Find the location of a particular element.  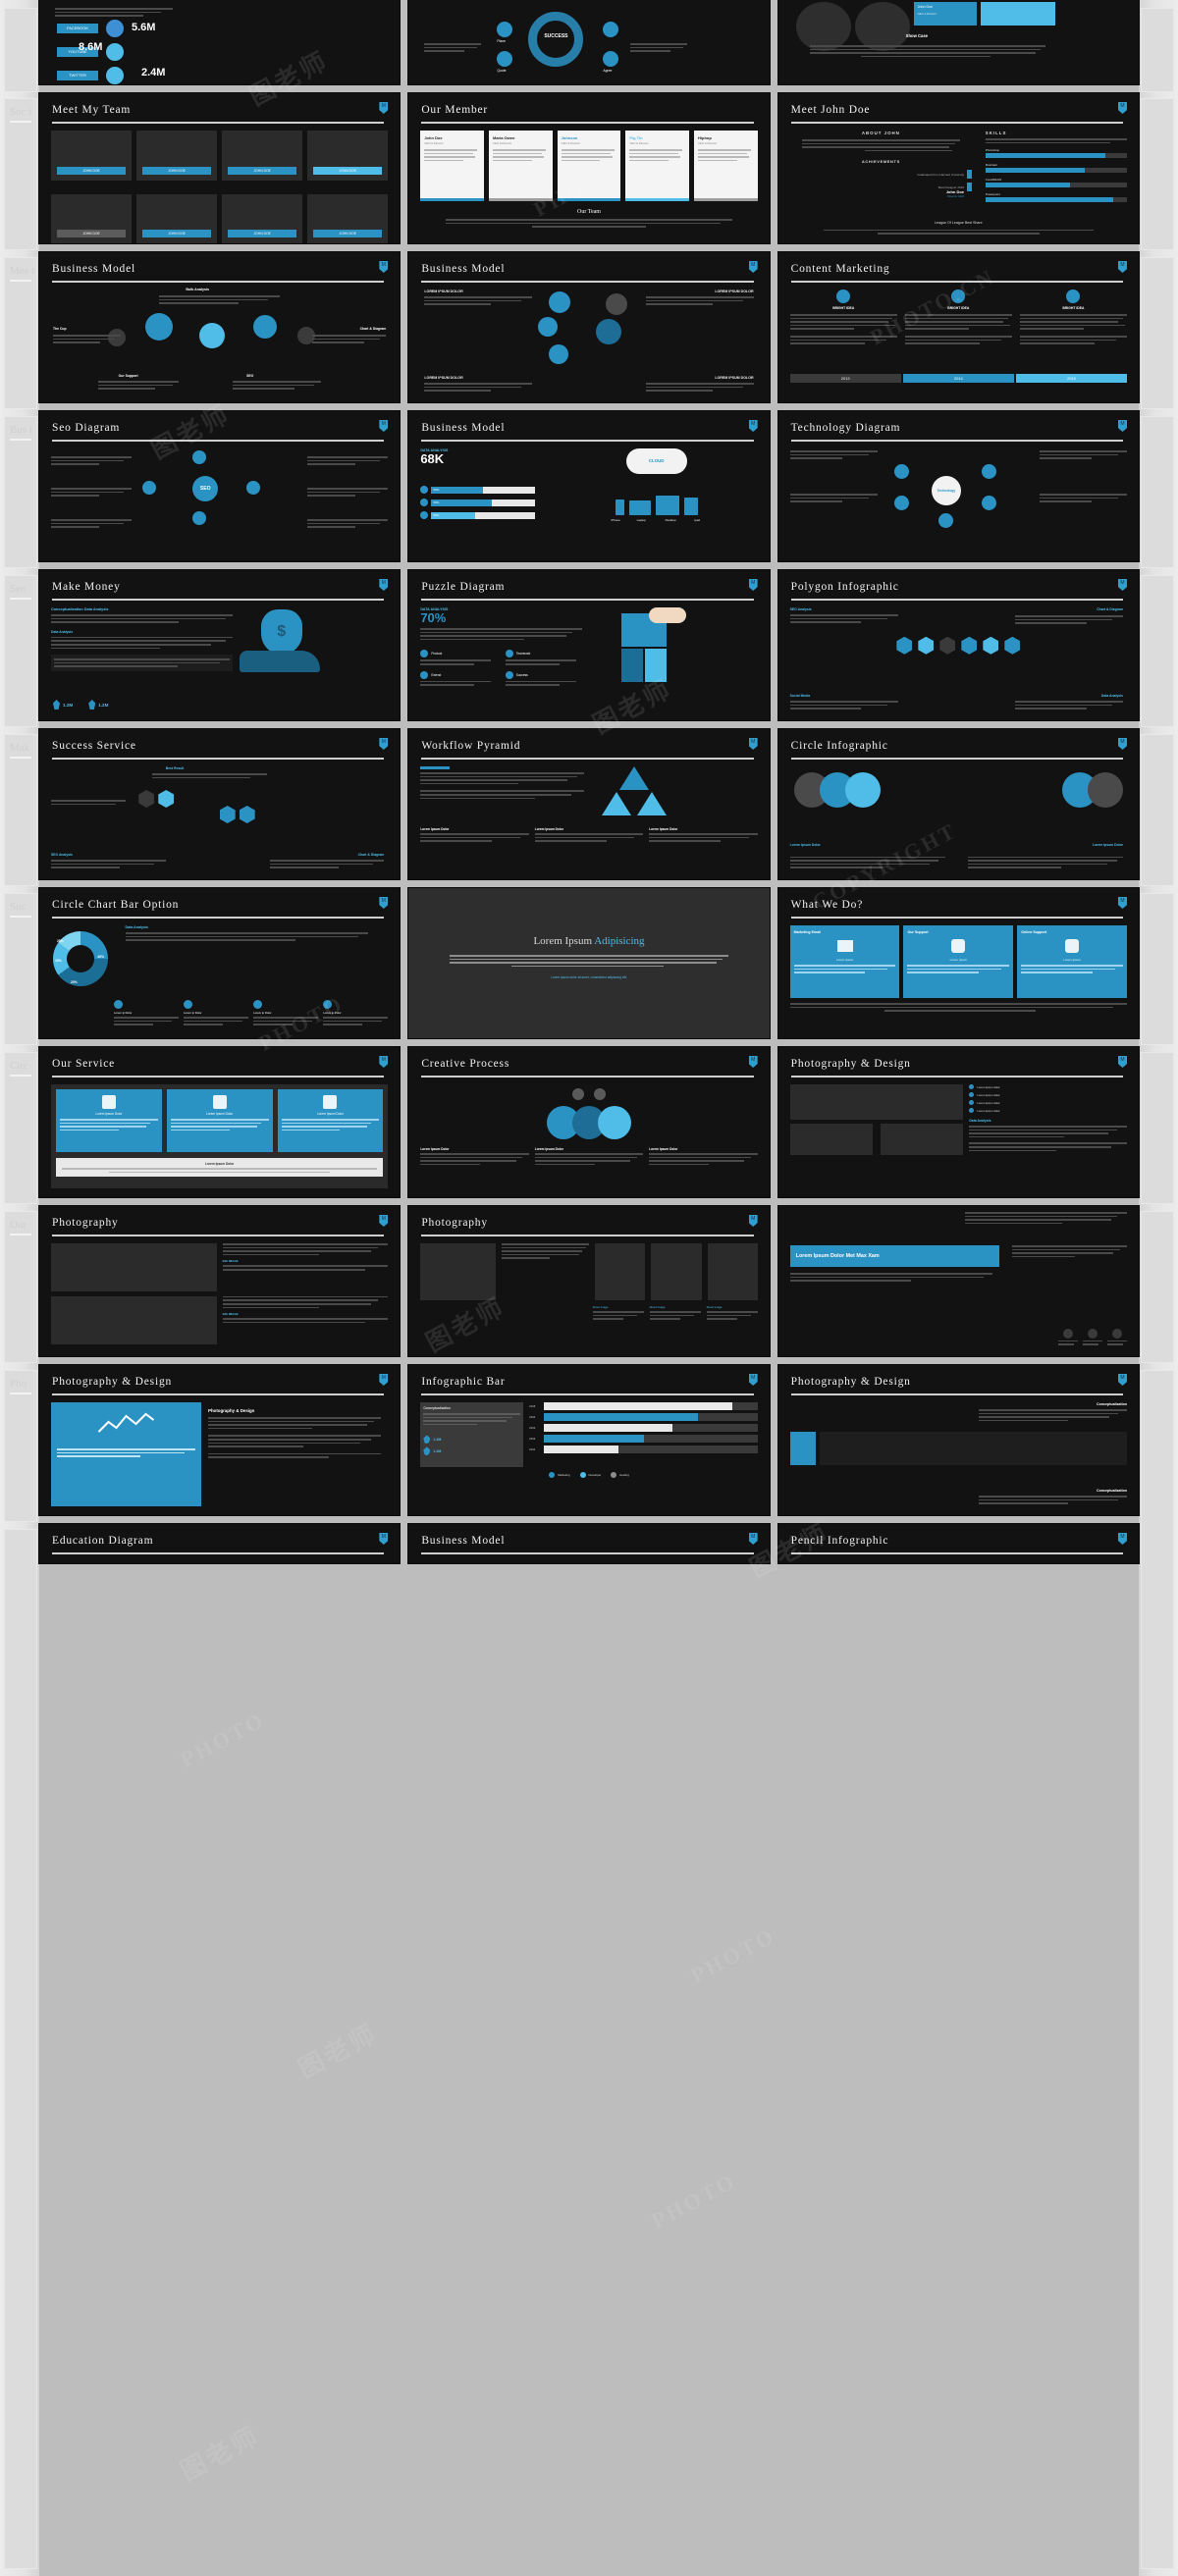

watermark: 图老师 is located at coordinates (221, 2454).